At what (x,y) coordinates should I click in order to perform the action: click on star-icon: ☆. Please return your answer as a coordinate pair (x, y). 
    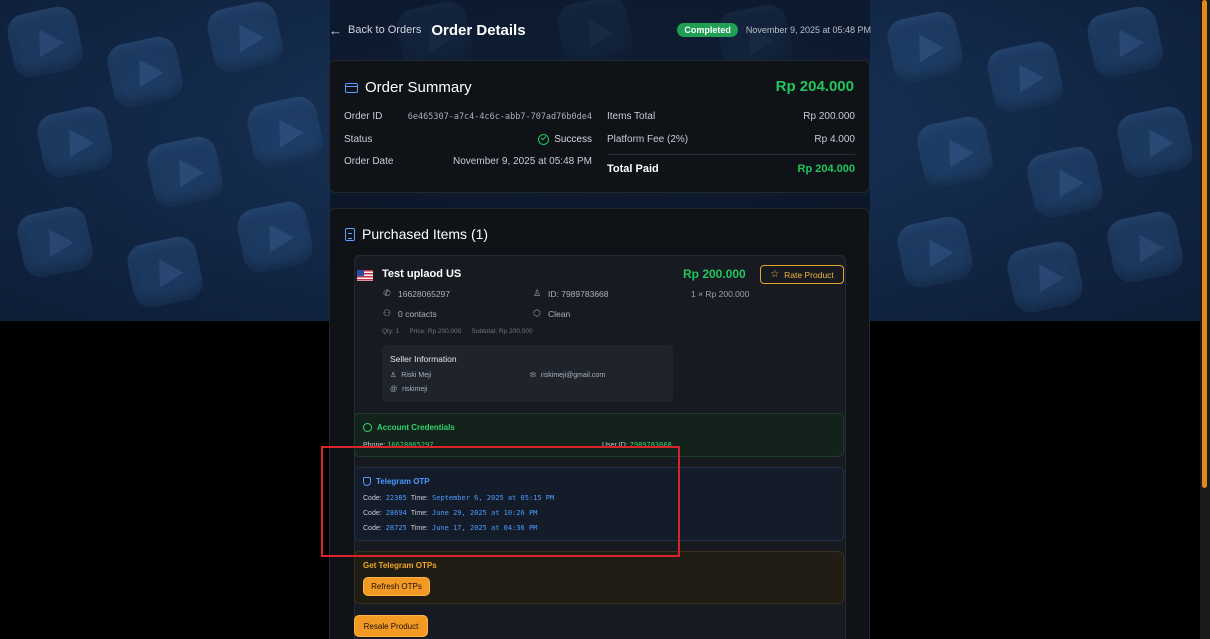
    Looking at the image, I should click on (775, 274).